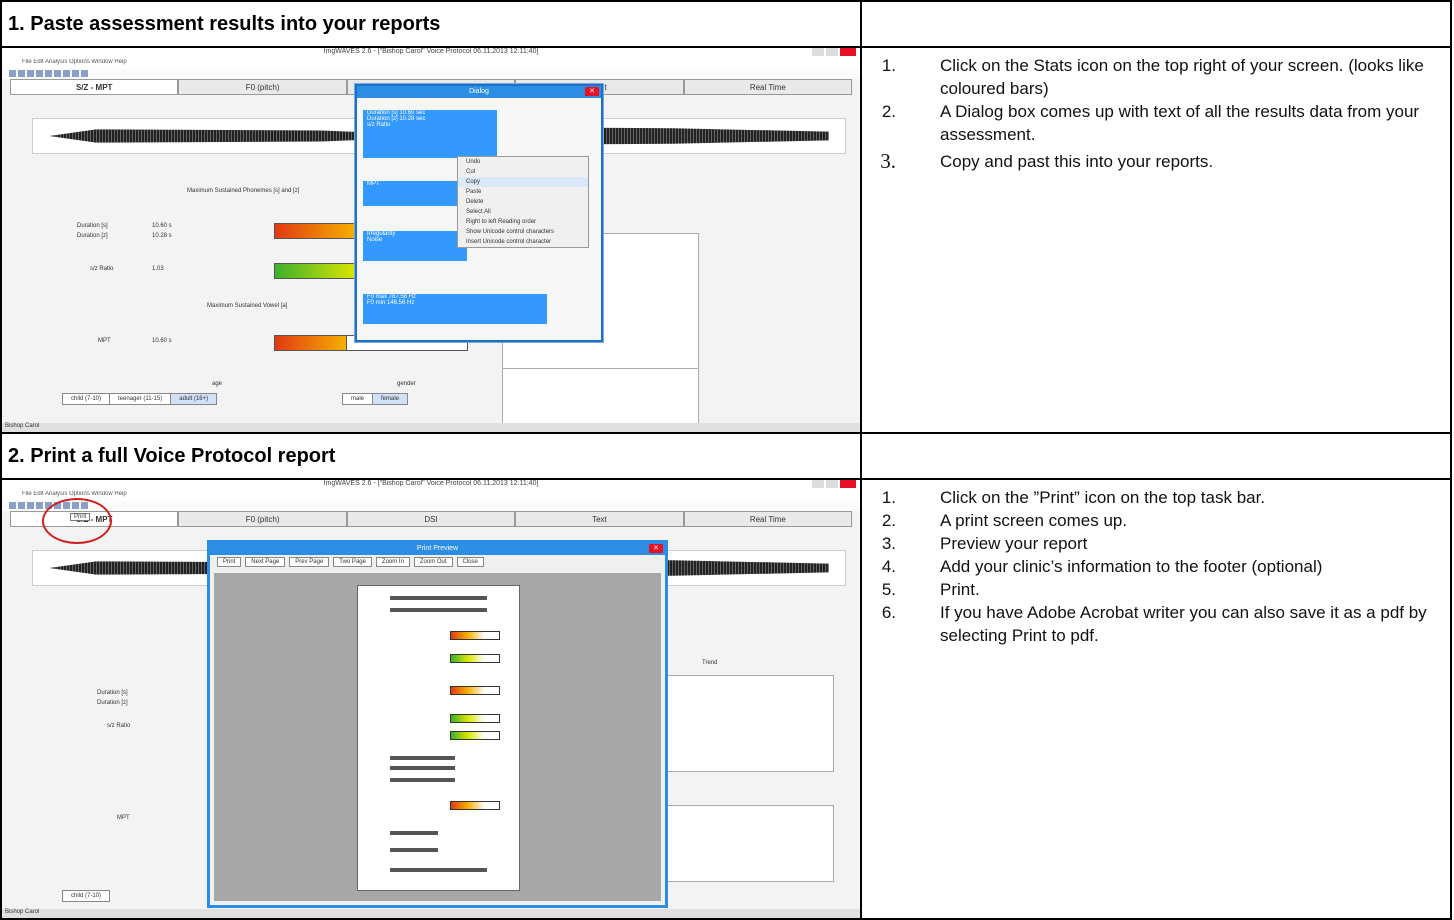  Describe the element at coordinates (1034, 520) in the screenshot. I see `step-text: A print screen comes up.` at that location.